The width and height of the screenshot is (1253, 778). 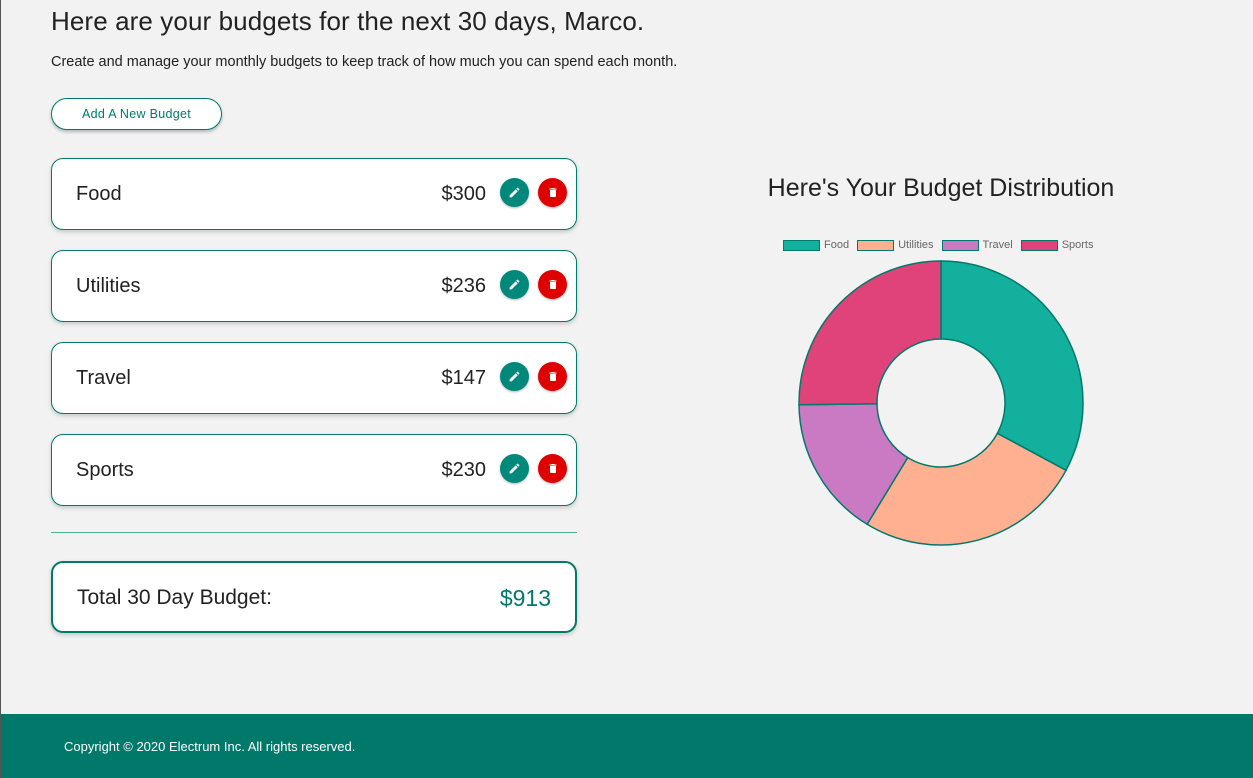 I want to click on total-value: $913, so click(x=525, y=598).